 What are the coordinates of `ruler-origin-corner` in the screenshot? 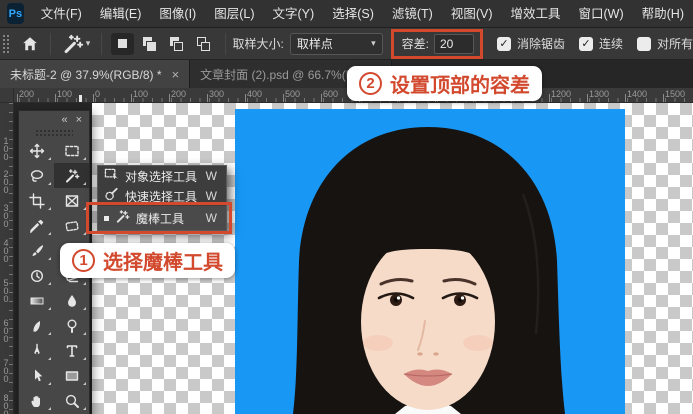 It's located at (7, 95).